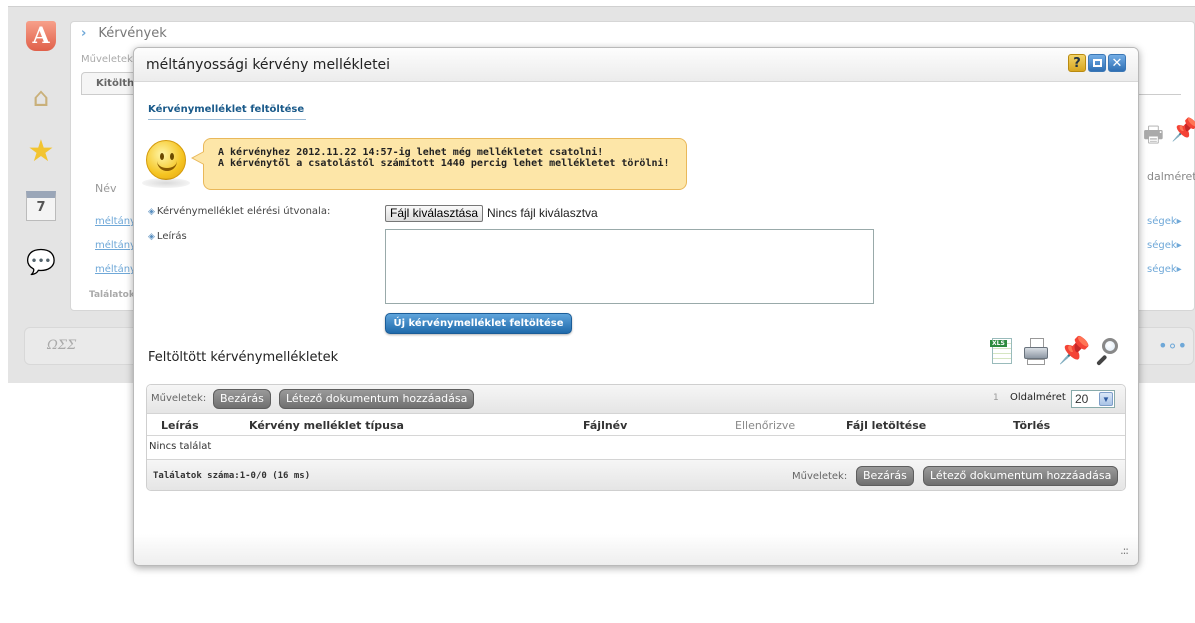 The width and height of the screenshot is (1195, 623). What do you see at coordinates (1106, 399) in the screenshot?
I see `chevron-down-icon: ▼` at bounding box center [1106, 399].